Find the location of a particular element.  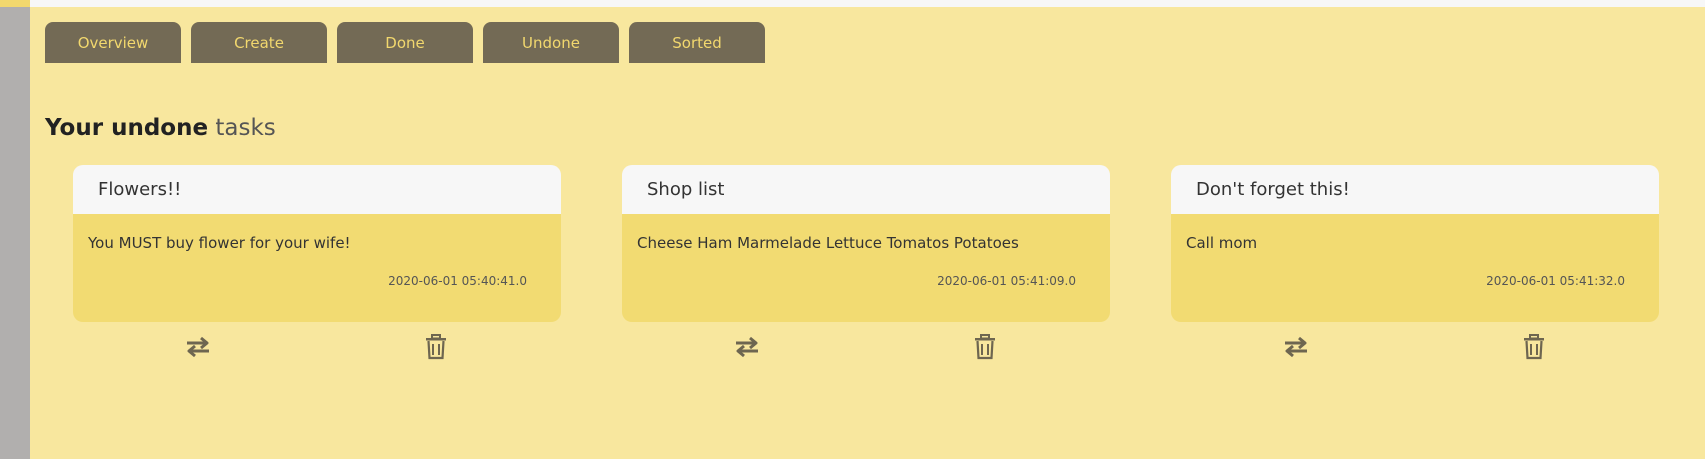

page-title: Your undone tasks is located at coordinates (160, 128).